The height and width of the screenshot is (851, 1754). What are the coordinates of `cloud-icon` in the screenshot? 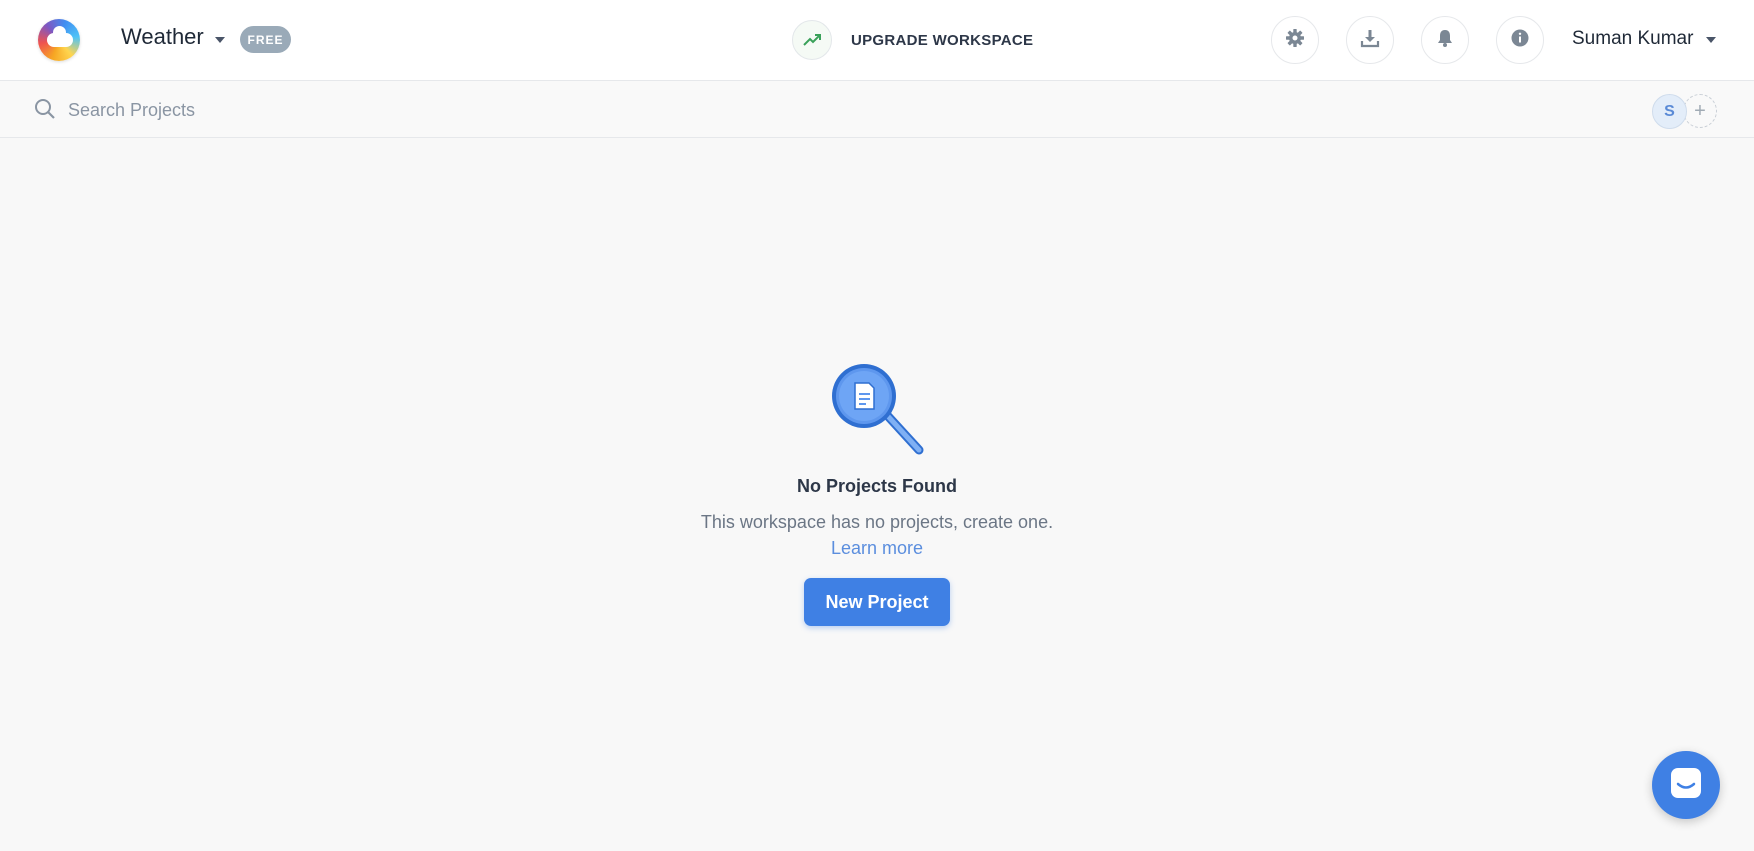 It's located at (60, 36).